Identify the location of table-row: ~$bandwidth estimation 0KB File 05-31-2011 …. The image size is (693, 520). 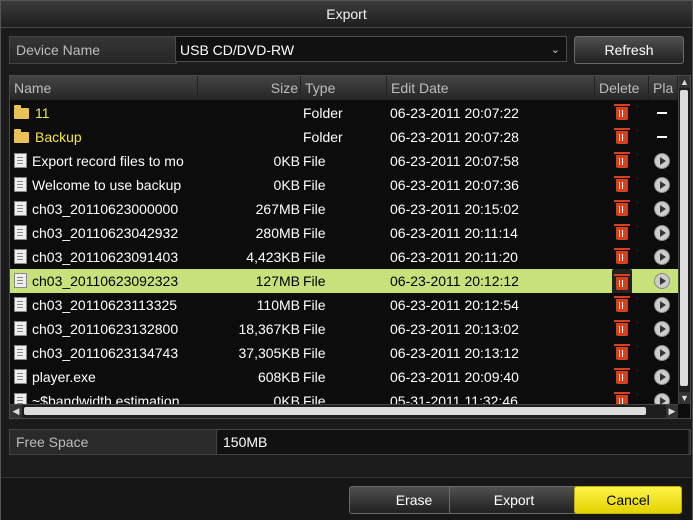
(344, 396).